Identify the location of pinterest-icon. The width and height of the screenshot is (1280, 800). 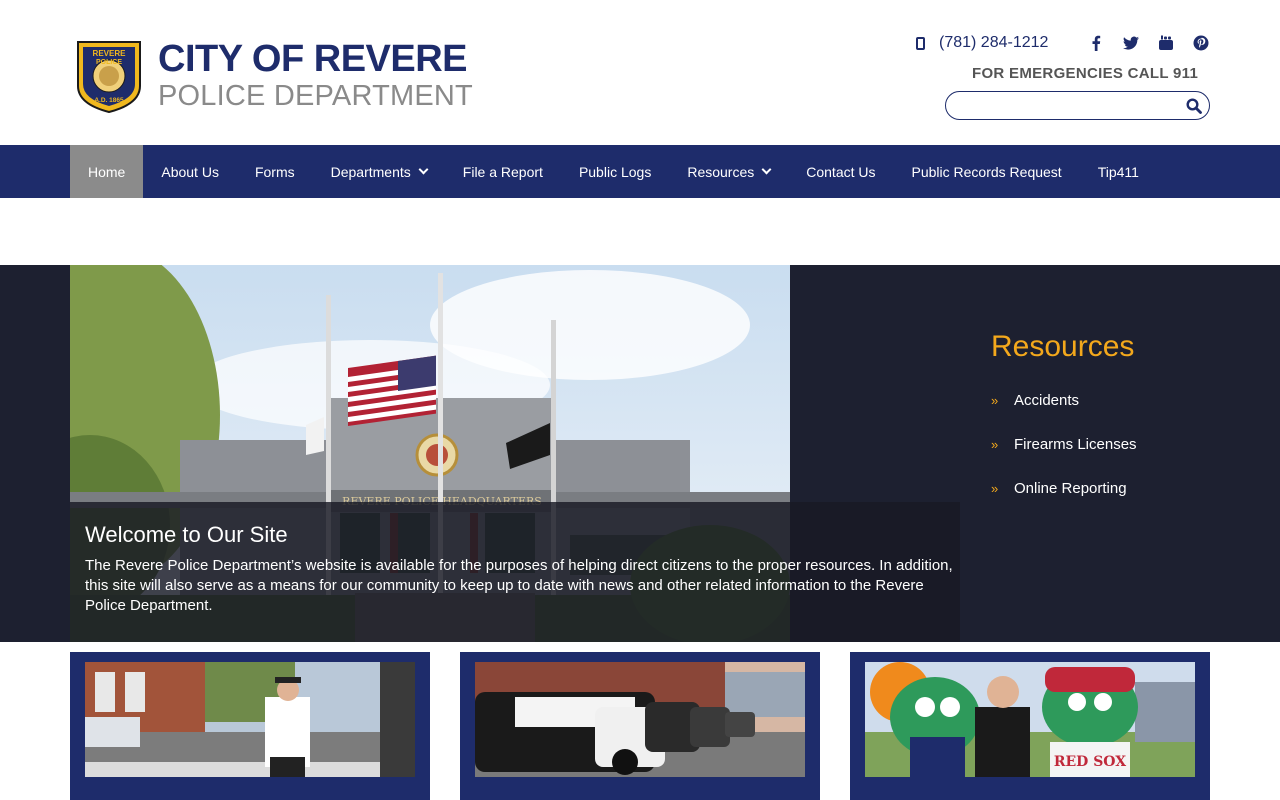
(1201, 43).